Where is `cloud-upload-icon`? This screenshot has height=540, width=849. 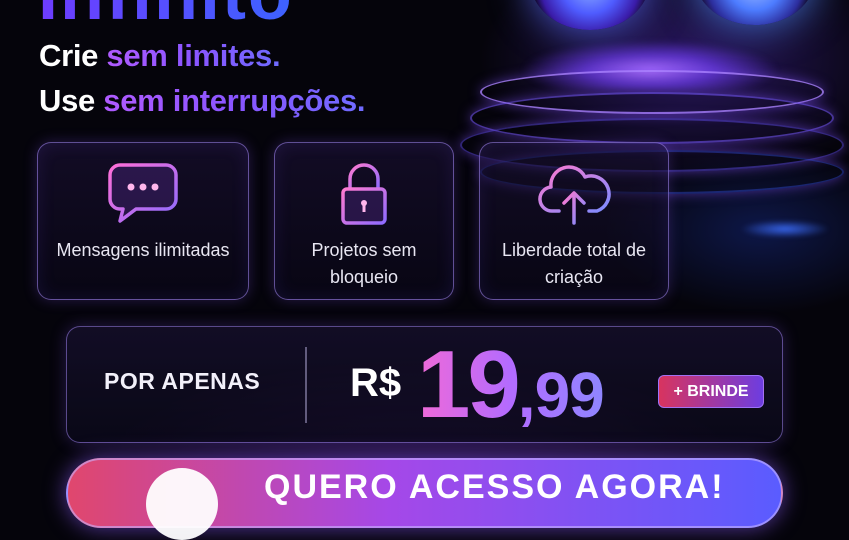 cloud-upload-icon is located at coordinates (574, 195).